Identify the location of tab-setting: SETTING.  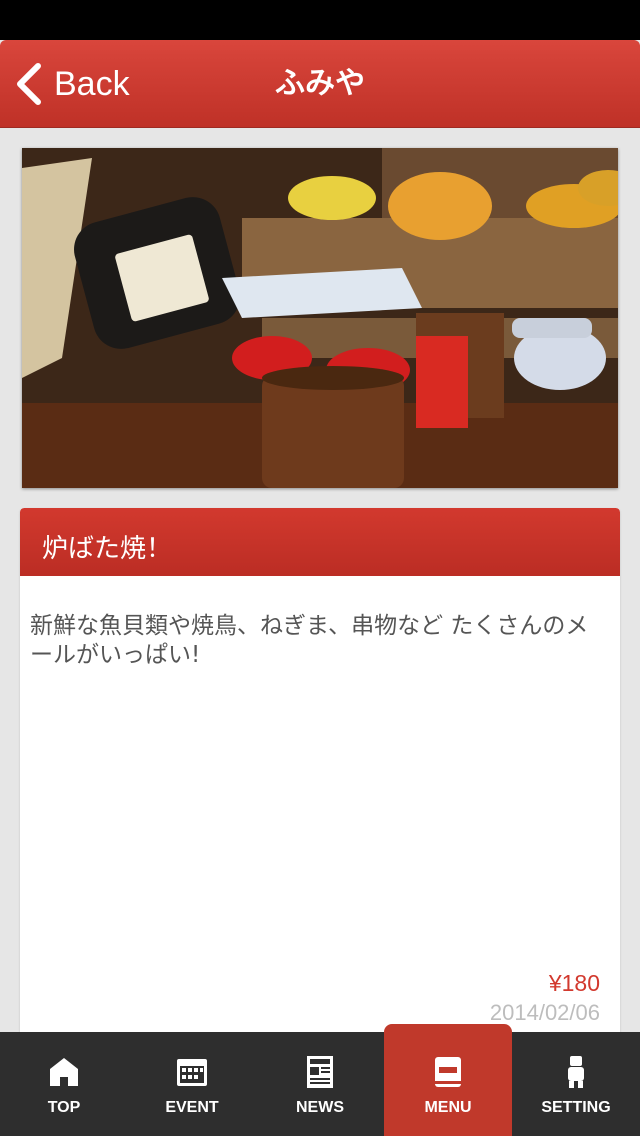
(576, 1084).